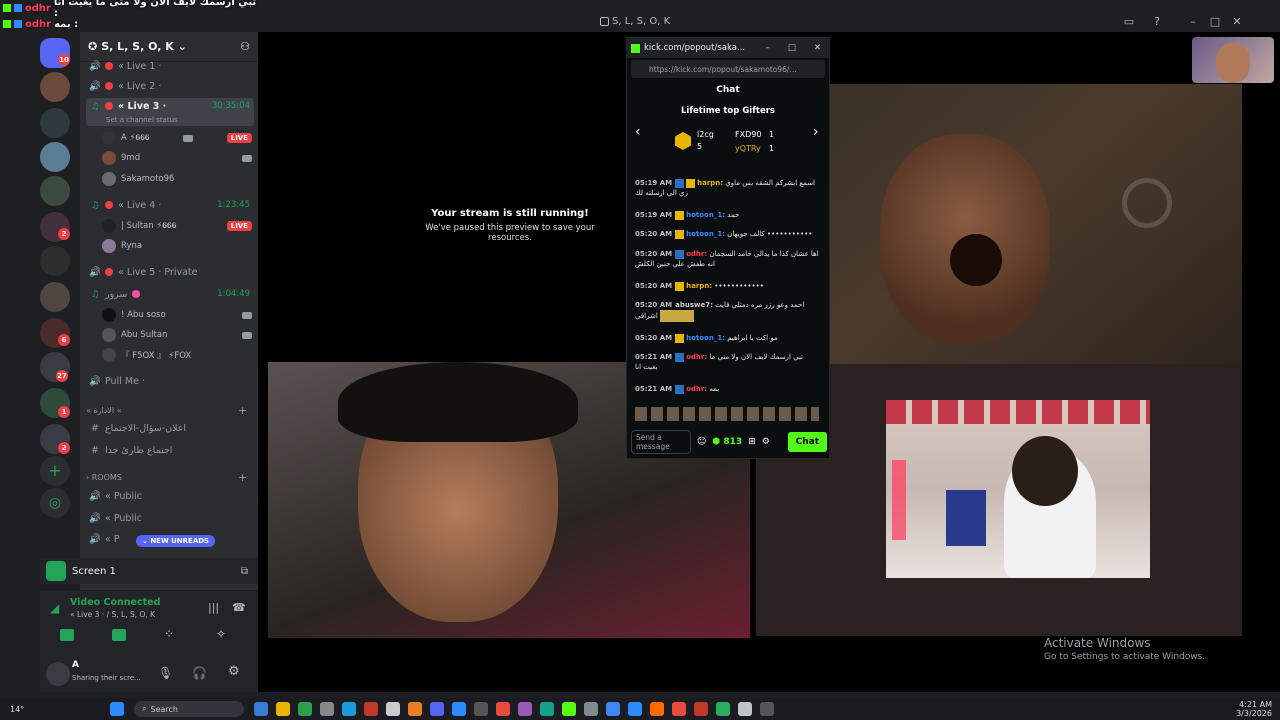 The image size is (1280, 720). What do you see at coordinates (170, 381) in the screenshot?
I see `channel-pull-me: 🔊 Pull Me ·` at bounding box center [170, 381].